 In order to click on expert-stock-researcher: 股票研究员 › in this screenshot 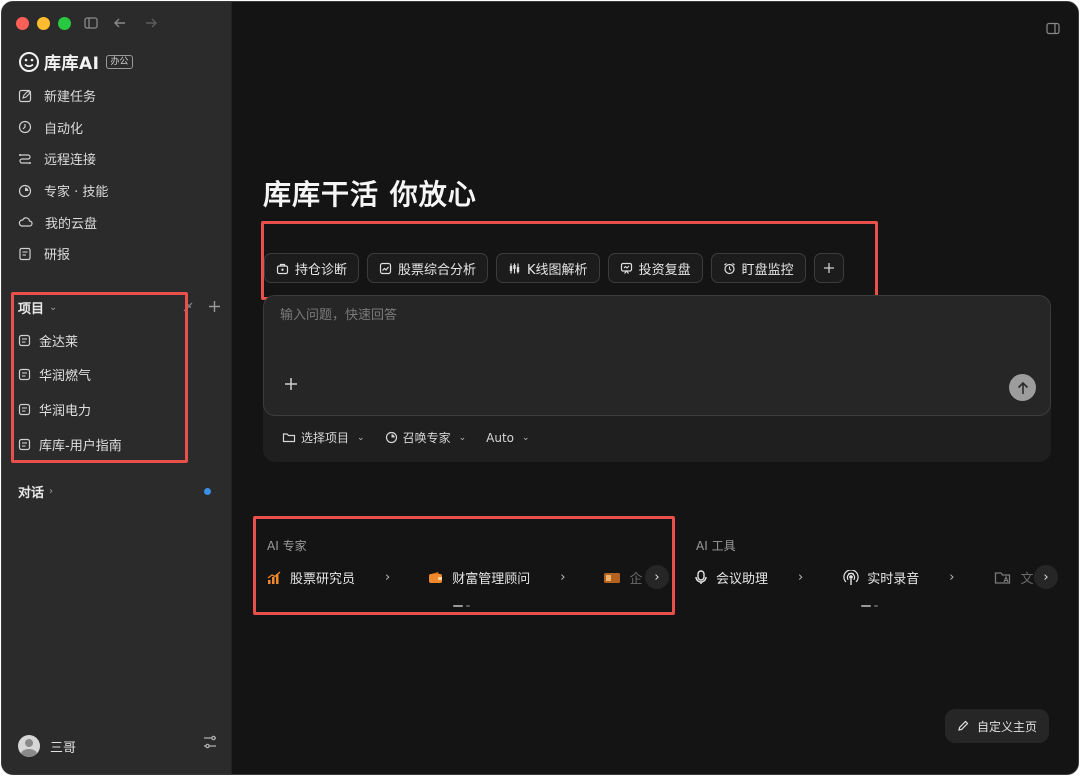, I will do `click(328, 577)`.